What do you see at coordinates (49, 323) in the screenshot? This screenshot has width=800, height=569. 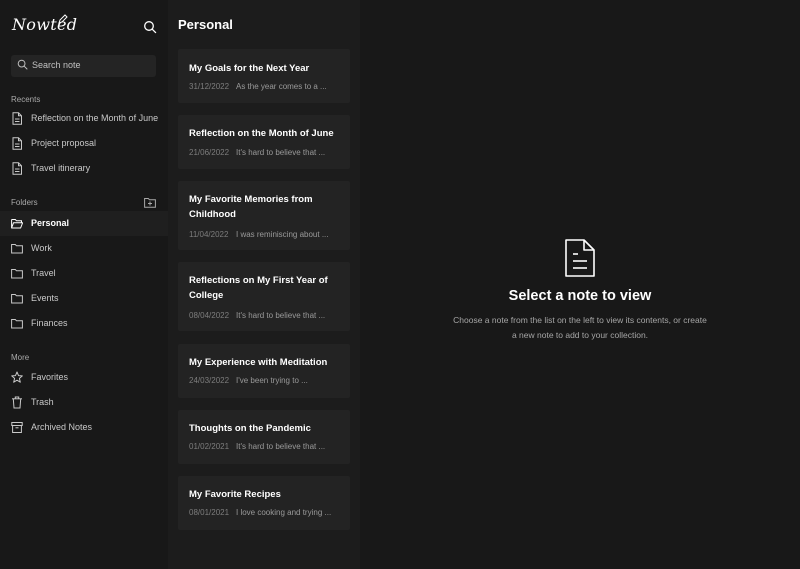 I see `folder-item-label: Finances` at bounding box center [49, 323].